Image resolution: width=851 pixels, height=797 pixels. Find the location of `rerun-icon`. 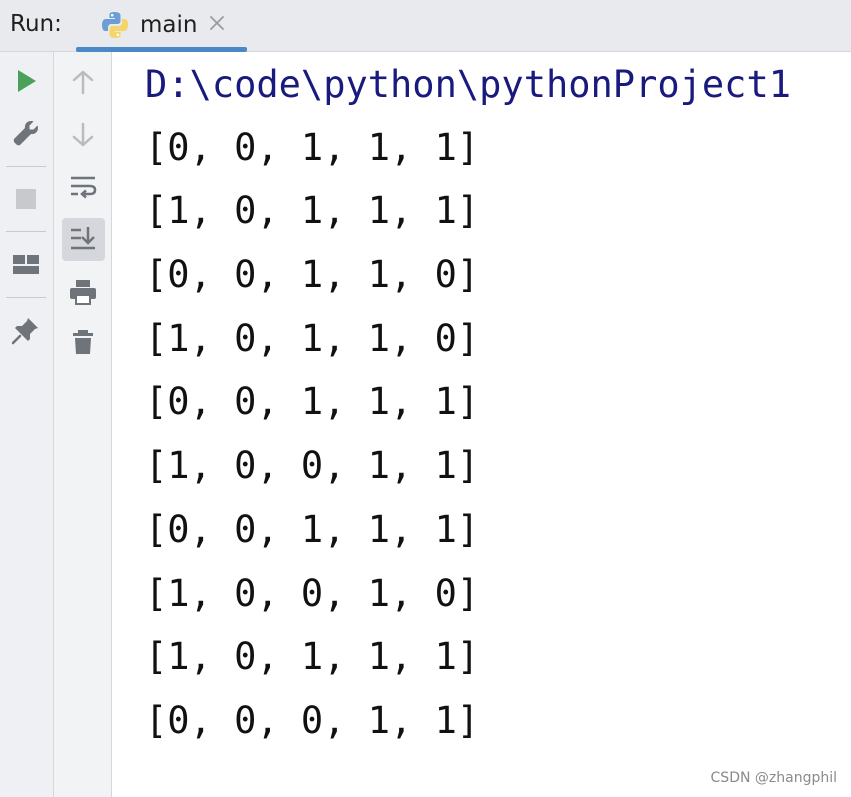

rerun-icon is located at coordinates (26, 81).